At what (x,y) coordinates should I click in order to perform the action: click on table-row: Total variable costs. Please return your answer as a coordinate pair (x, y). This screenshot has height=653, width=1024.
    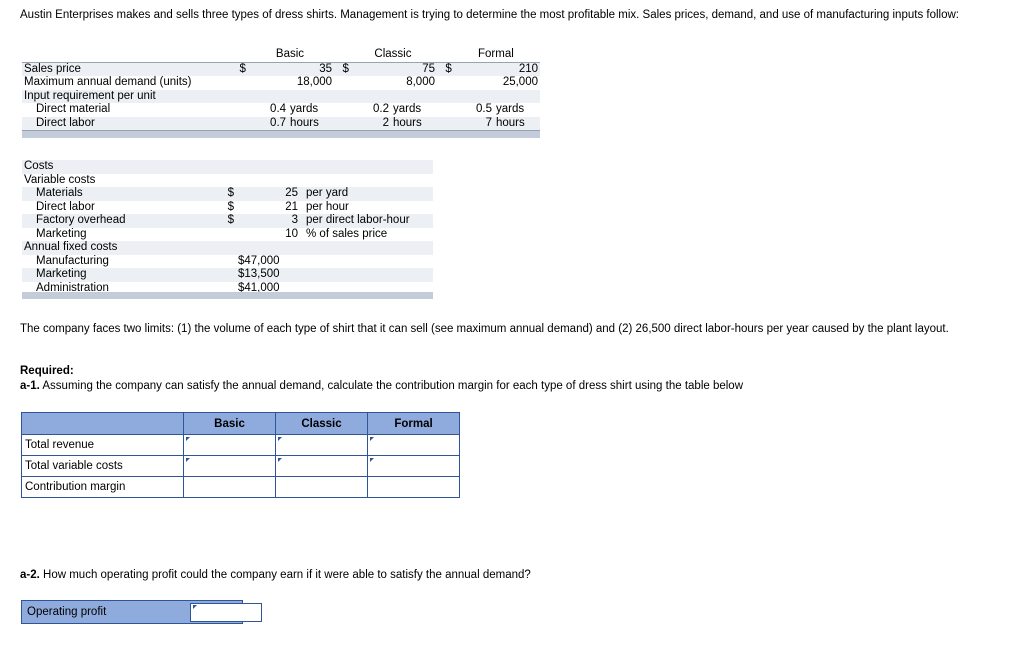
    Looking at the image, I should click on (240, 466).